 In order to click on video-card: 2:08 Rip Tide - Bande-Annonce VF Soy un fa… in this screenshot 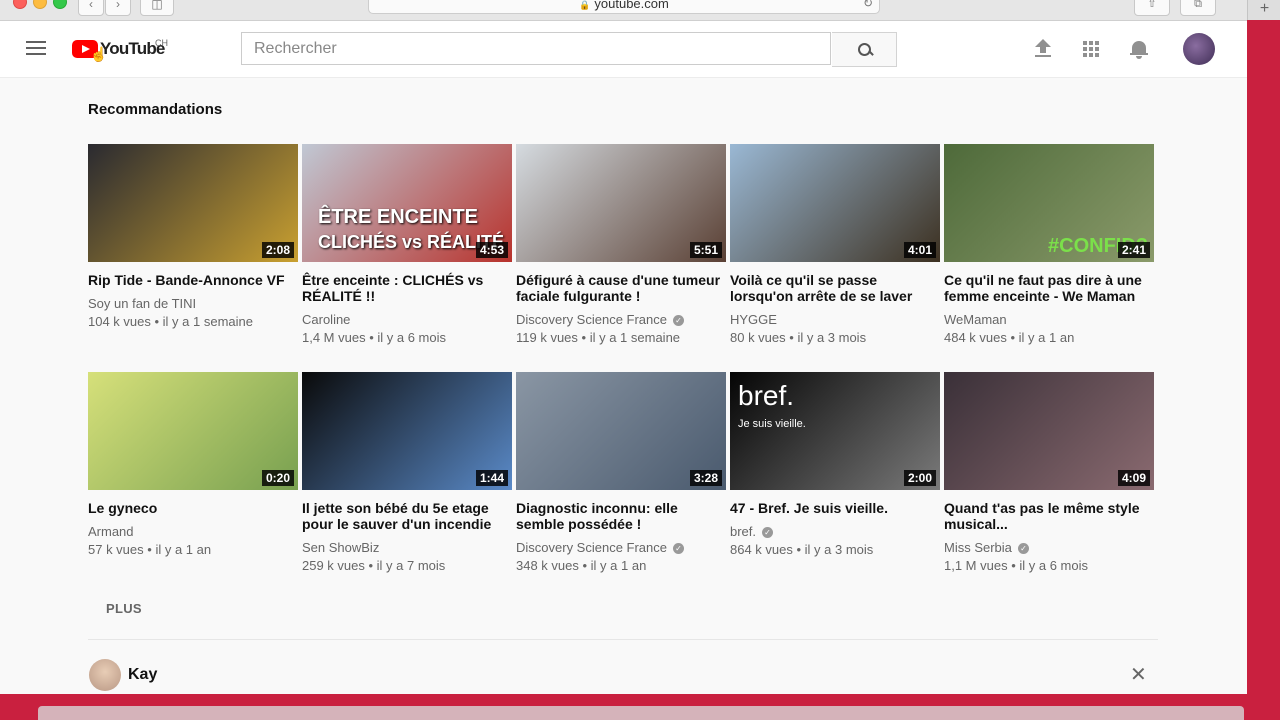, I will do `click(193, 237)`.